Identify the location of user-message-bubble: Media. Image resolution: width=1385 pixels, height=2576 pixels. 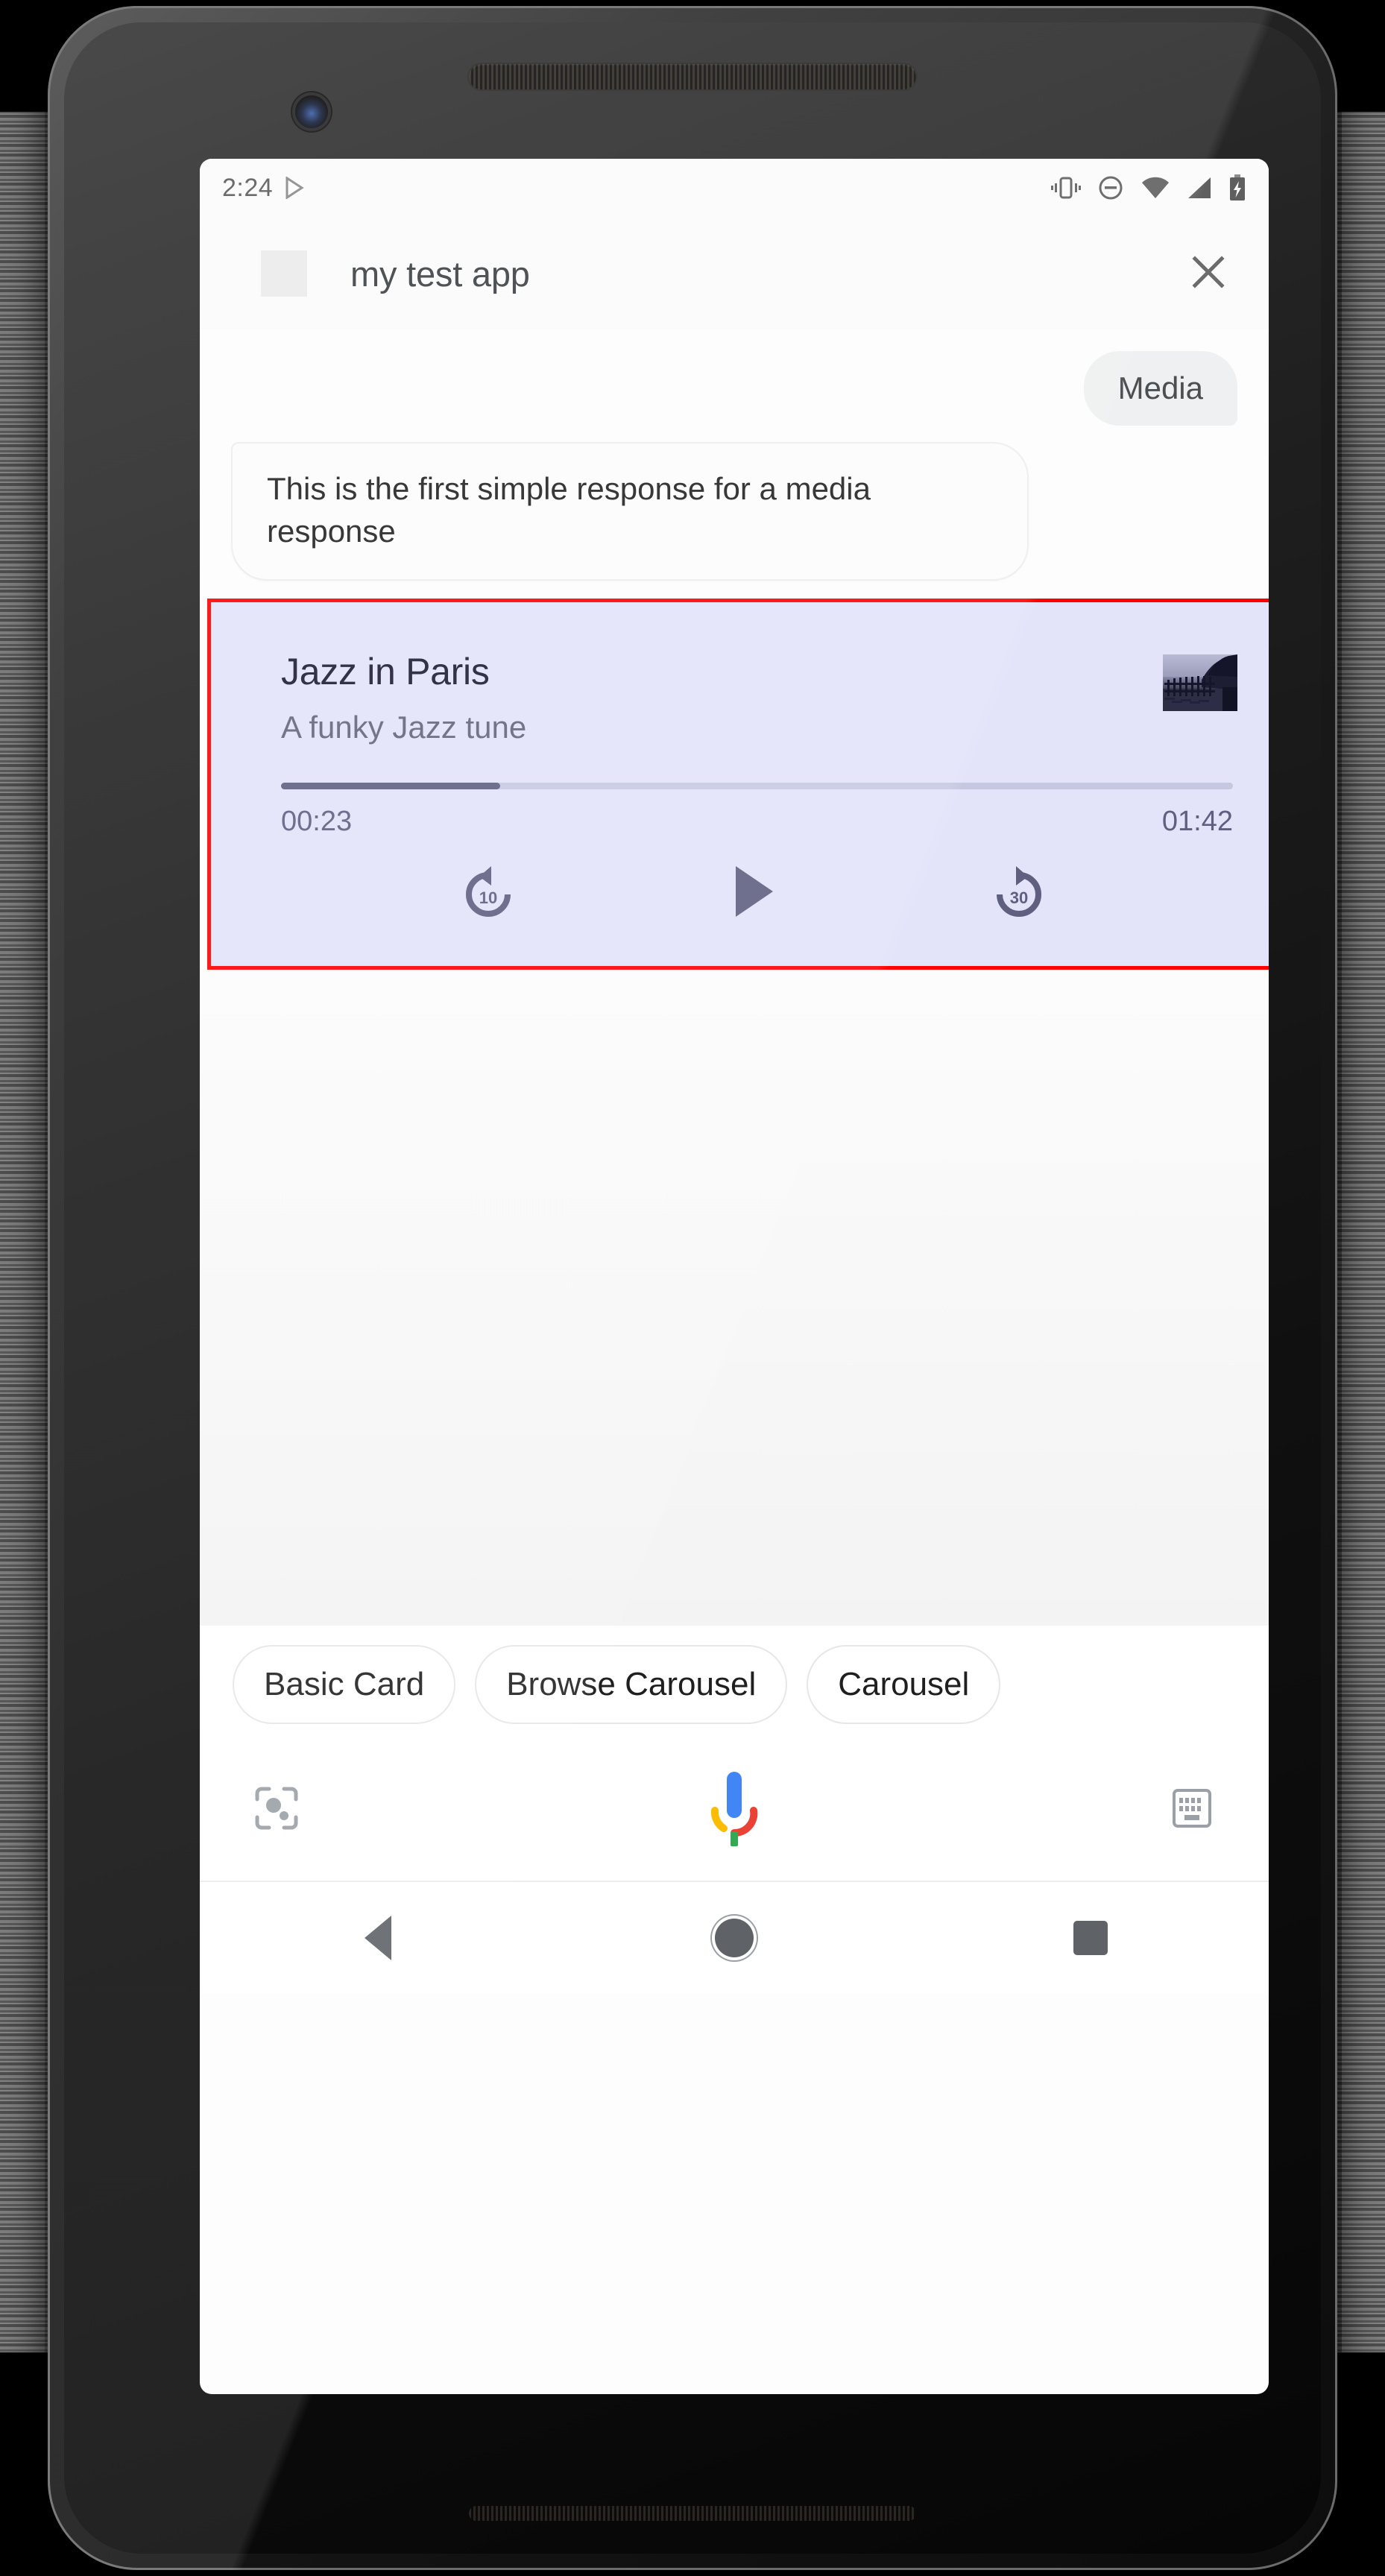
(1160, 388).